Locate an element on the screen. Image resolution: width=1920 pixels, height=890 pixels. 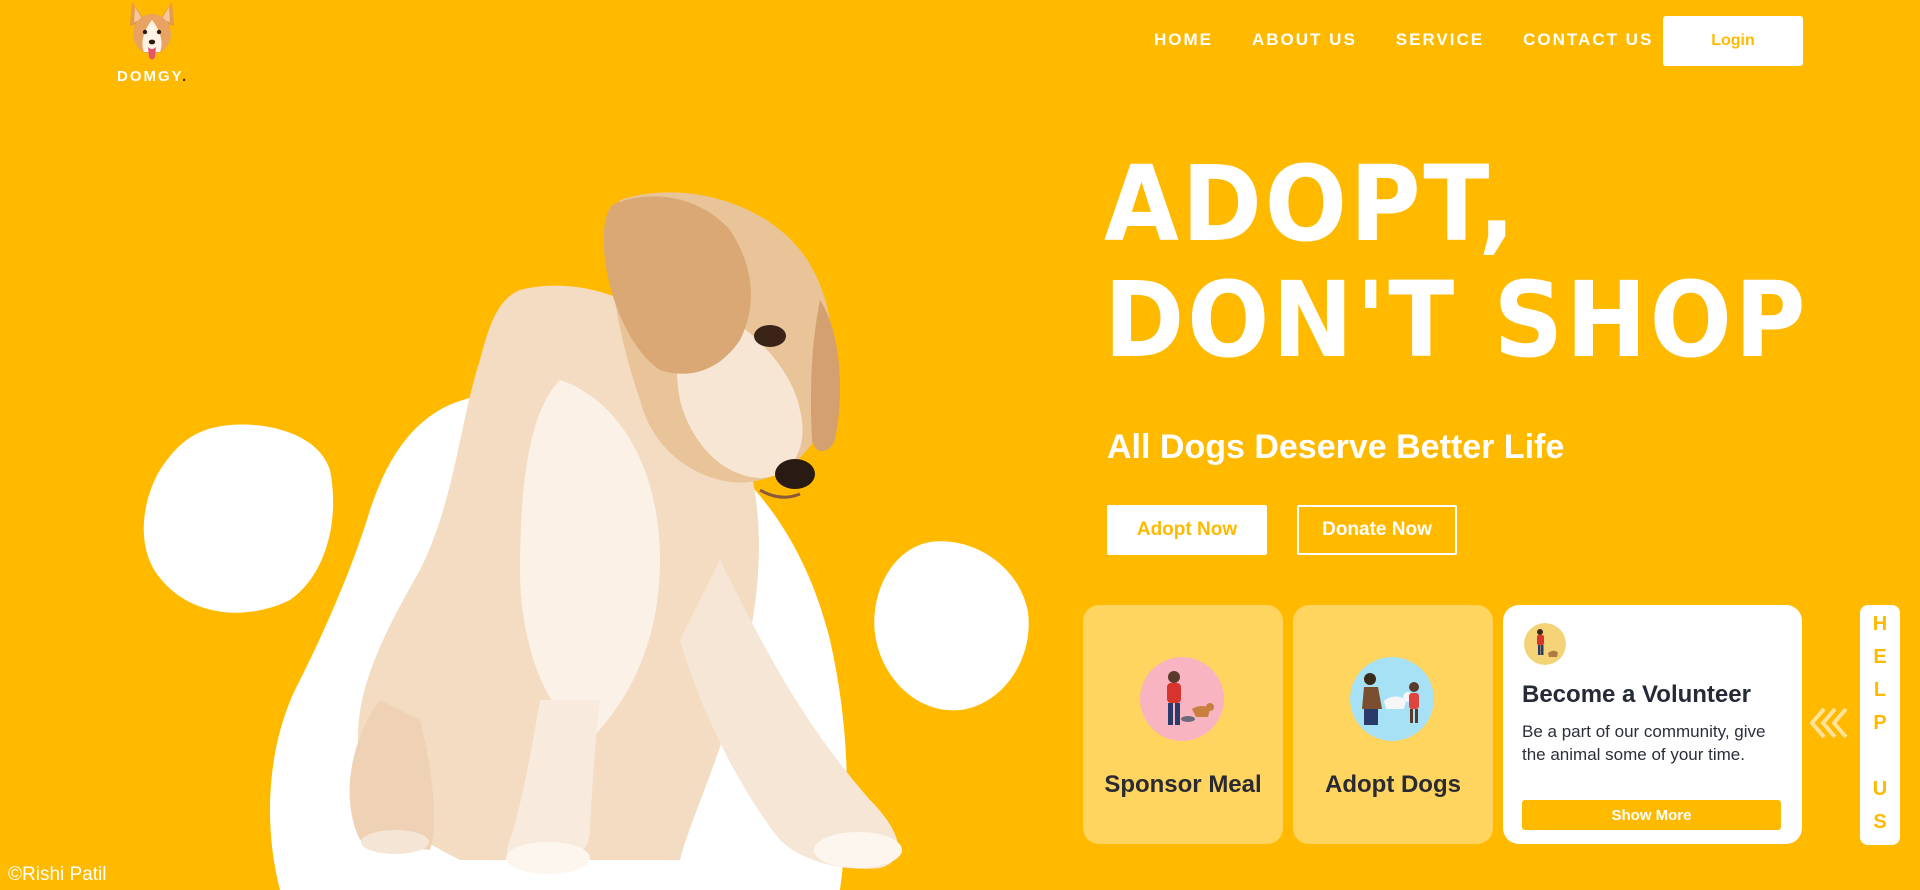
volunteer-title: Become a Volunteer is located at coordinates (1636, 694).